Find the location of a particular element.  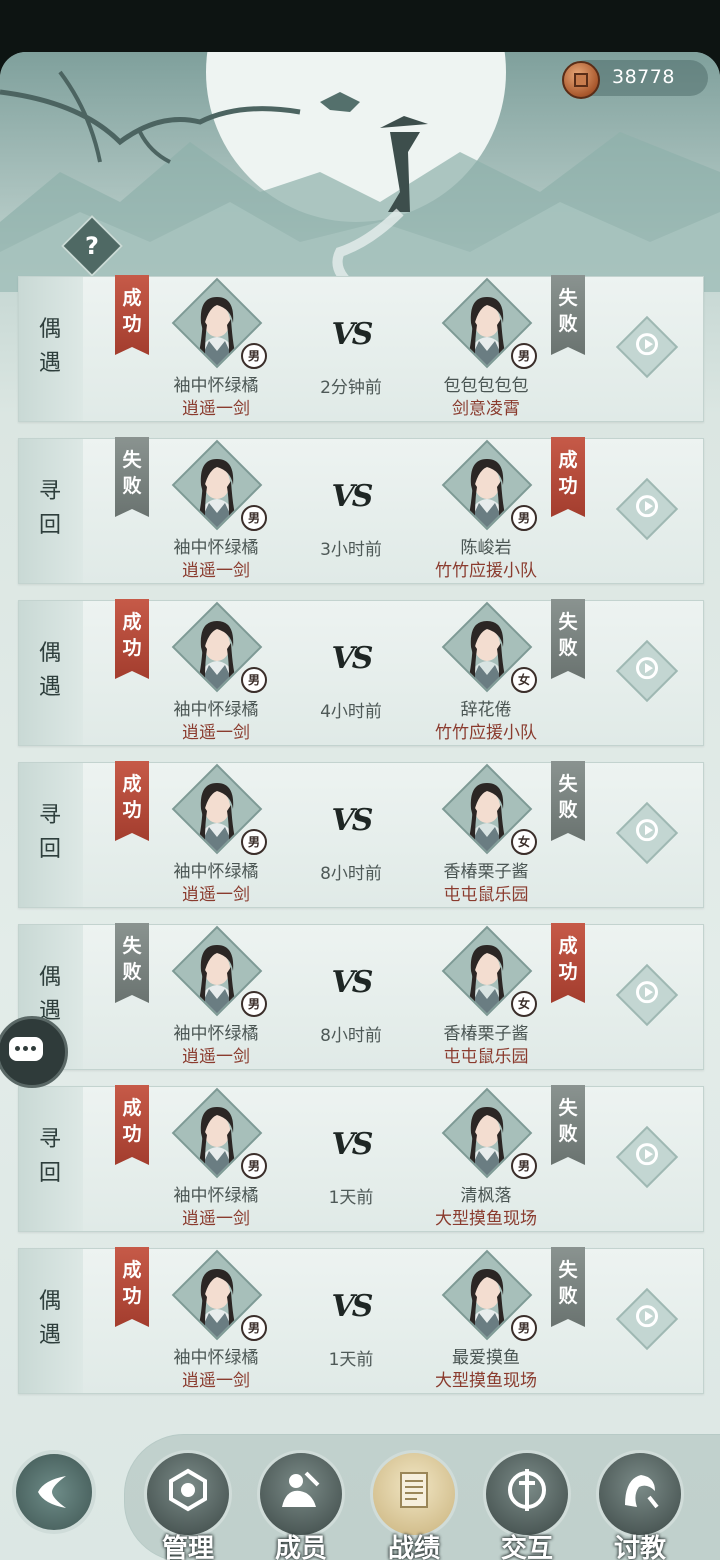

back-button is located at coordinates (54, 1492).